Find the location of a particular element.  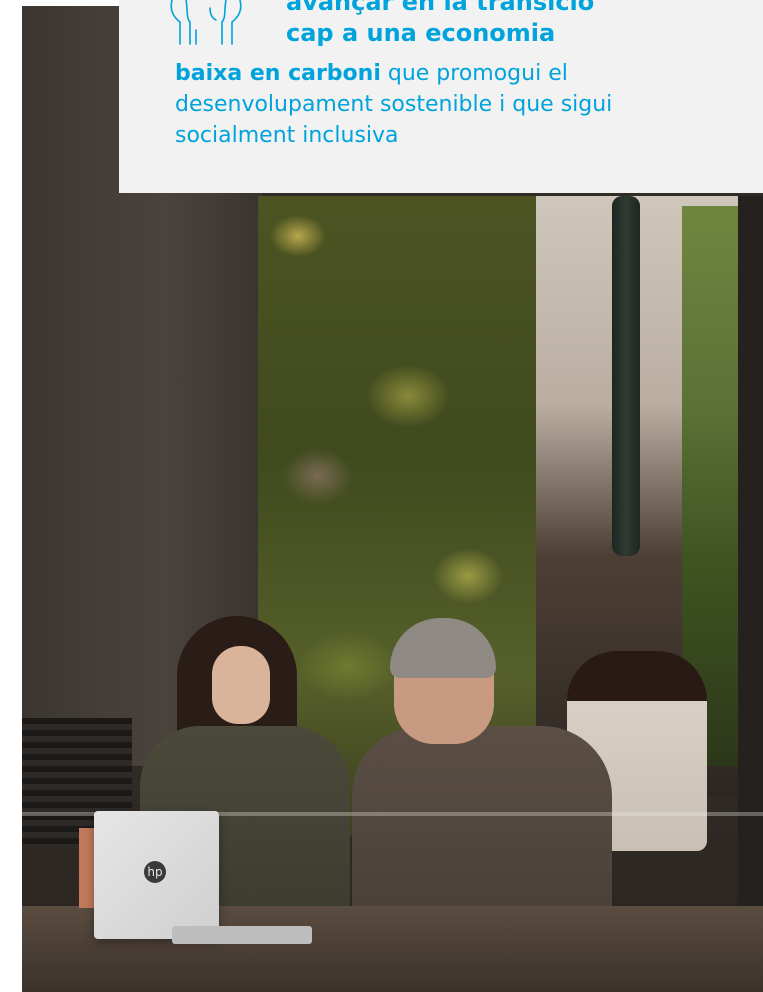

callout-heading-line-1: avançar en la transició is located at coordinates (440, 8).